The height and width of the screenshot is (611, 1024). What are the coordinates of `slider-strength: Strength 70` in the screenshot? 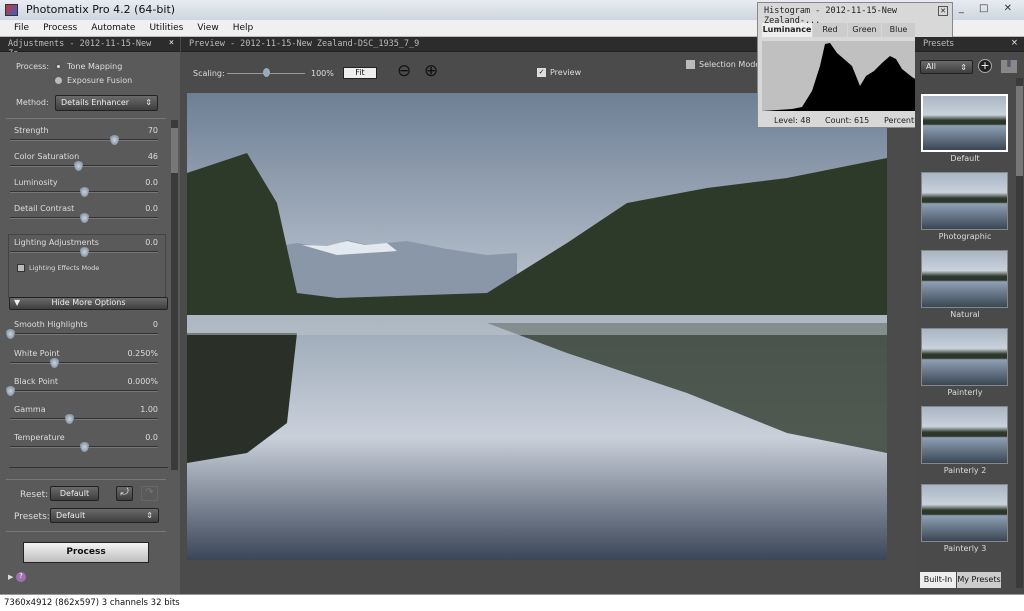 It's located at (84, 138).